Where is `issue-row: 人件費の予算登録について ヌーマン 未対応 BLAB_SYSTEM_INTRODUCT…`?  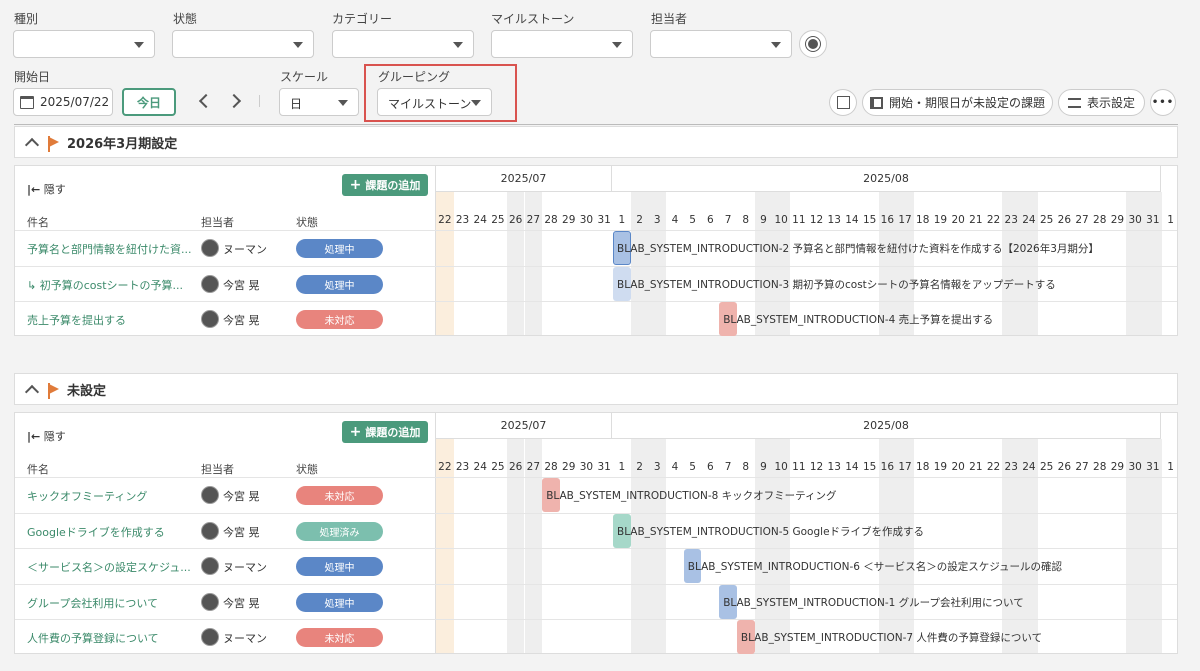 issue-row: 人件費の予算登録について ヌーマン 未対応 BLAB_SYSTEM_INTRODUCT… is located at coordinates (596, 636).